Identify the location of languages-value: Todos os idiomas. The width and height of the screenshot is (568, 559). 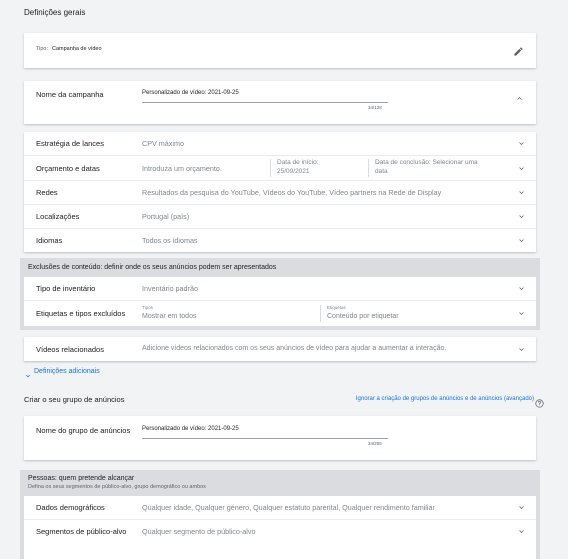
(170, 240).